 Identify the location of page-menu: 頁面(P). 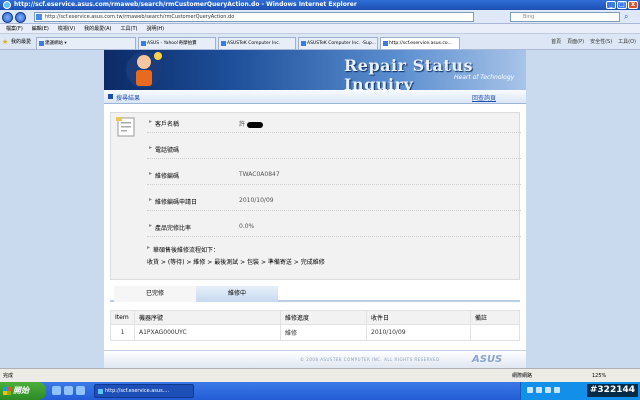
(575, 42).